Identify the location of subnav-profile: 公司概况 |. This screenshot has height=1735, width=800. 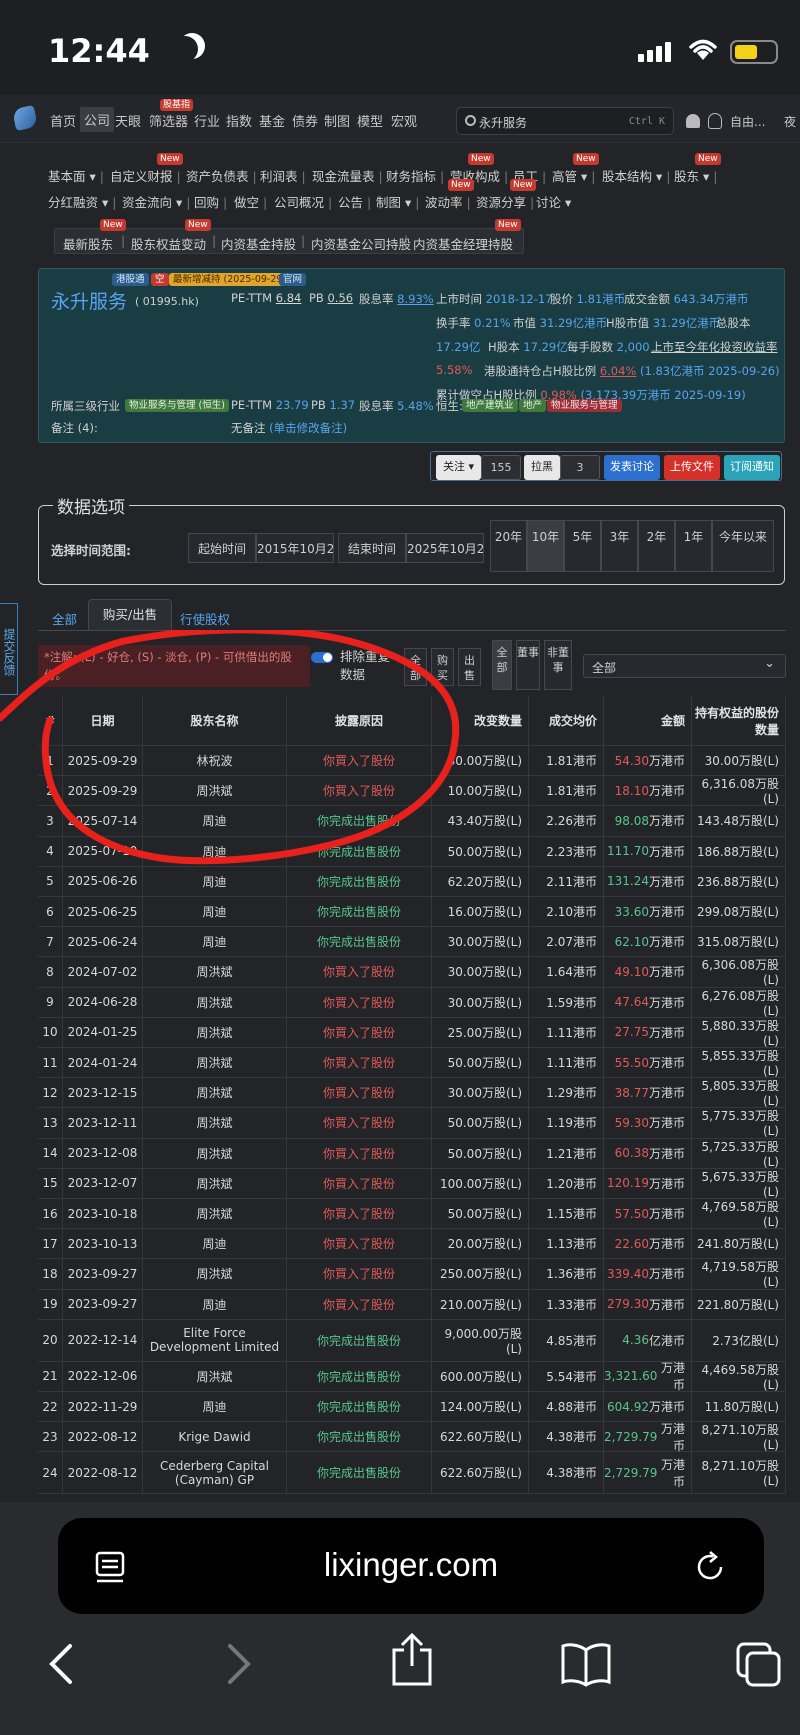
(303, 201).